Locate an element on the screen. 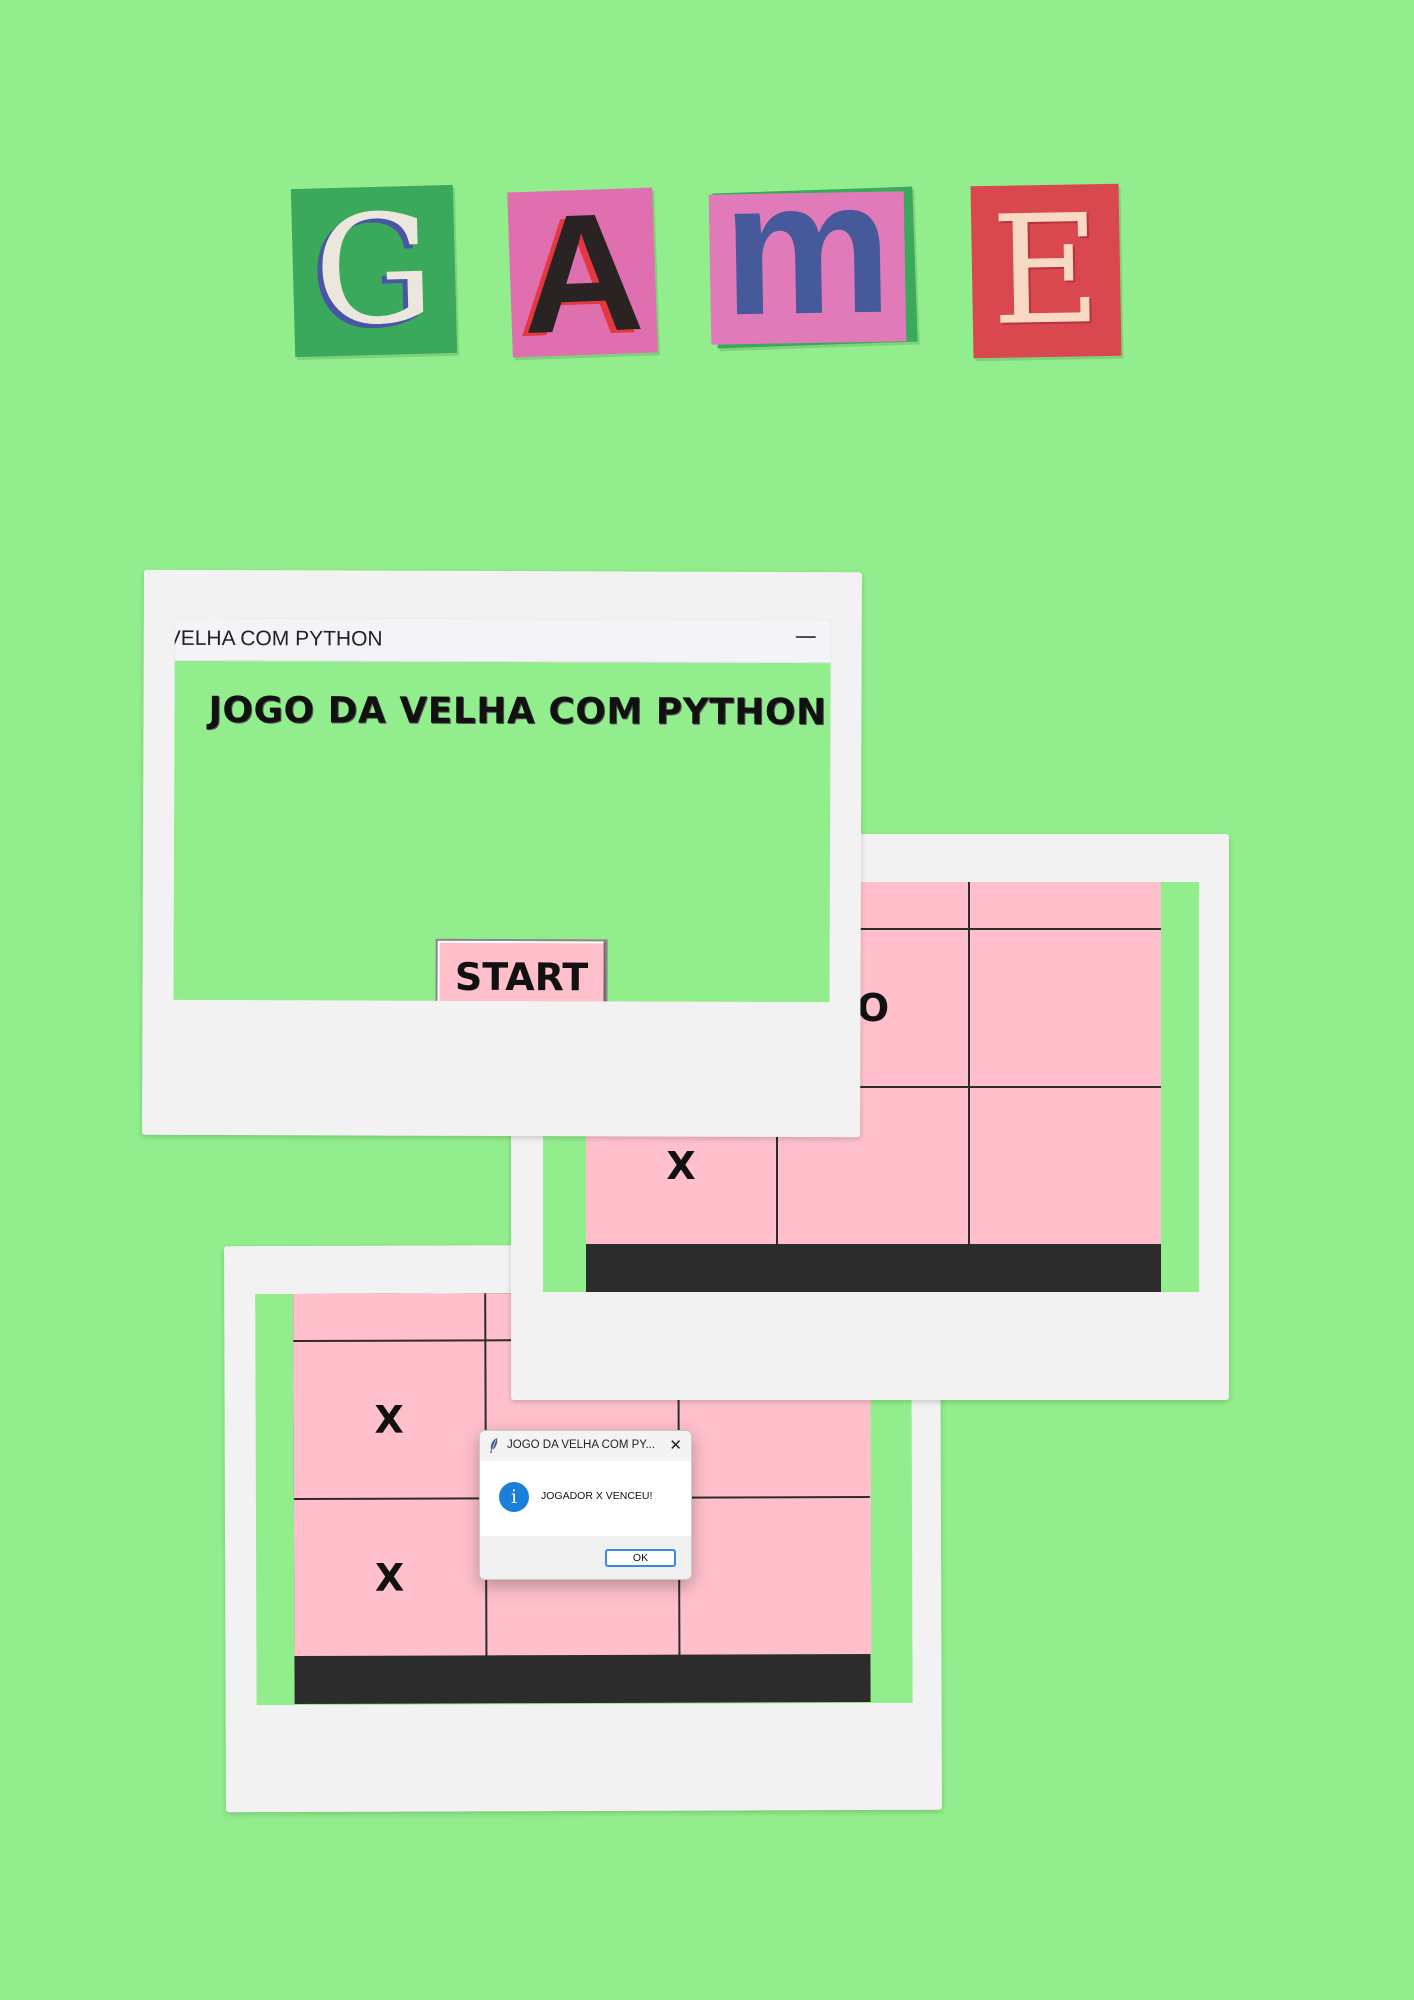  close-icon: ✕ is located at coordinates (675, 1445).